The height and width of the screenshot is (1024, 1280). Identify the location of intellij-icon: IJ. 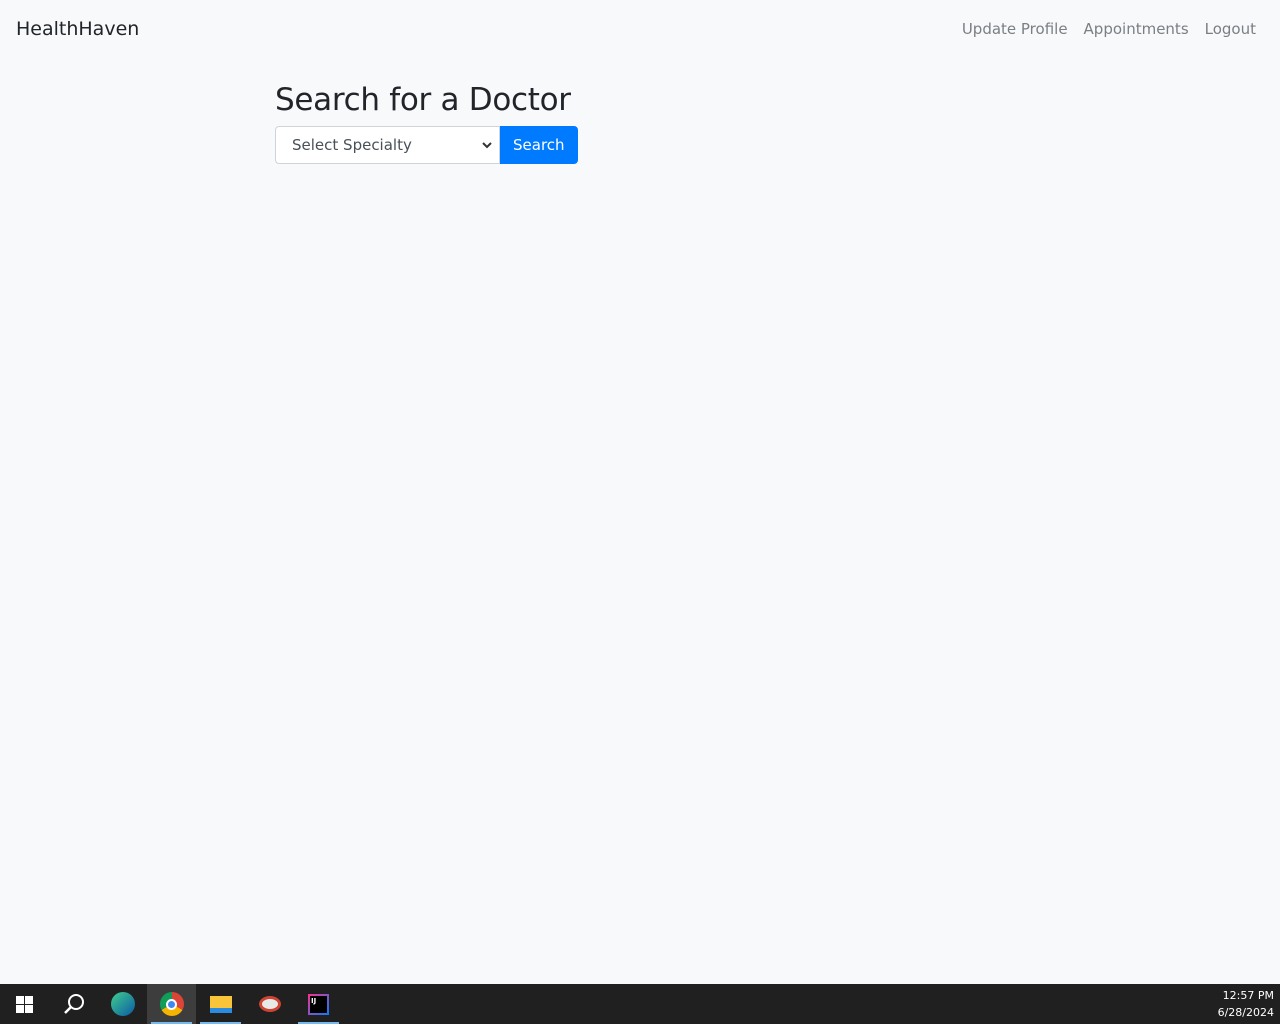
(318, 1004).